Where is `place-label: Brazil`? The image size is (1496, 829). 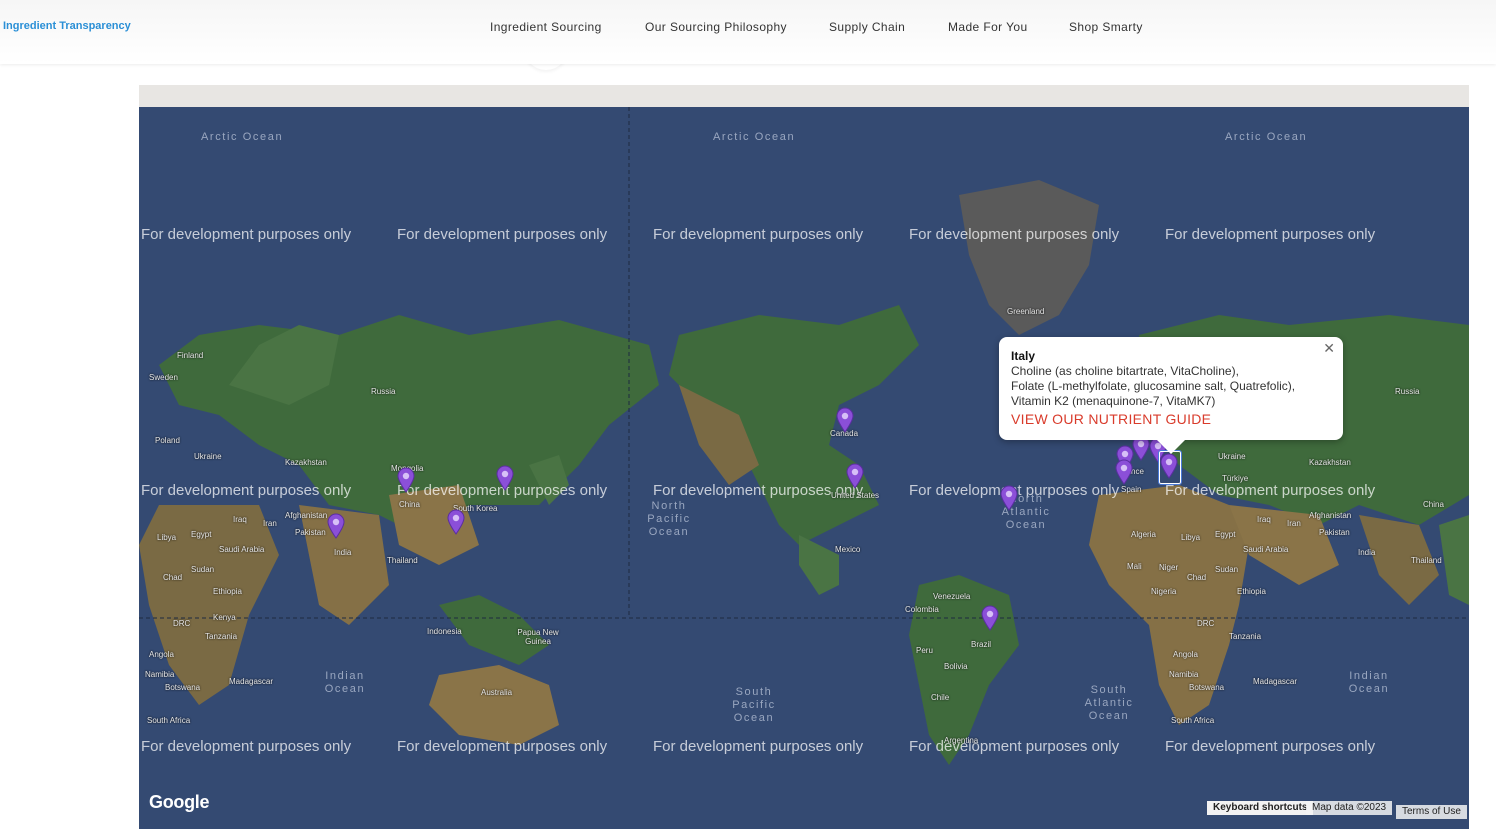
place-label: Brazil is located at coordinates (981, 644).